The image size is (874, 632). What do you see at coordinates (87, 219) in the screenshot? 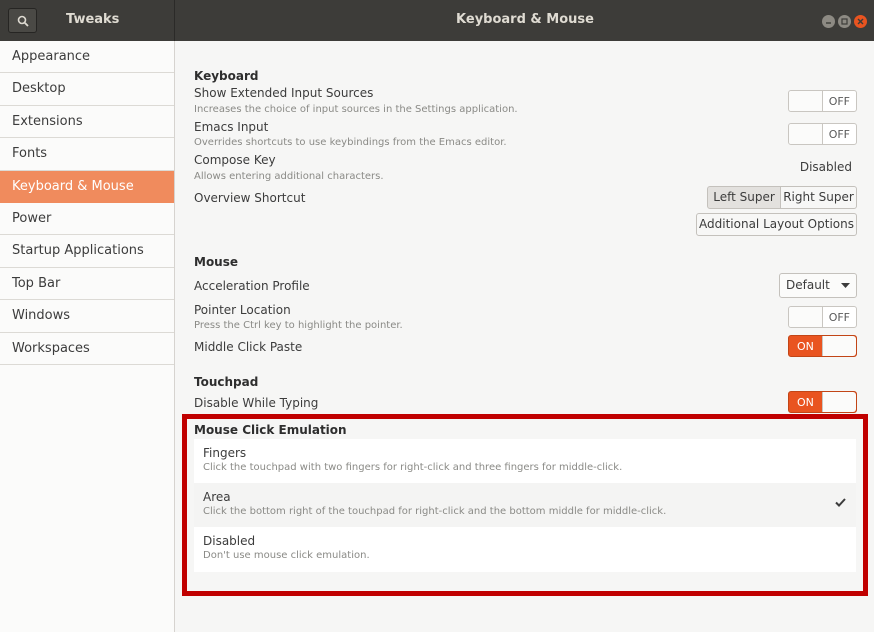
I see `sidebar-item-power: Power` at bounding box center [87, 219].